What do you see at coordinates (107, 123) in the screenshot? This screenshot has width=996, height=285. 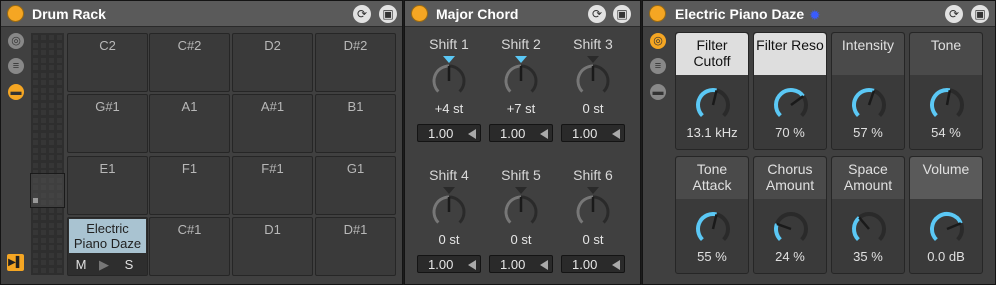 I see `drum-pad: G#1` at bounding box center [107, 123].